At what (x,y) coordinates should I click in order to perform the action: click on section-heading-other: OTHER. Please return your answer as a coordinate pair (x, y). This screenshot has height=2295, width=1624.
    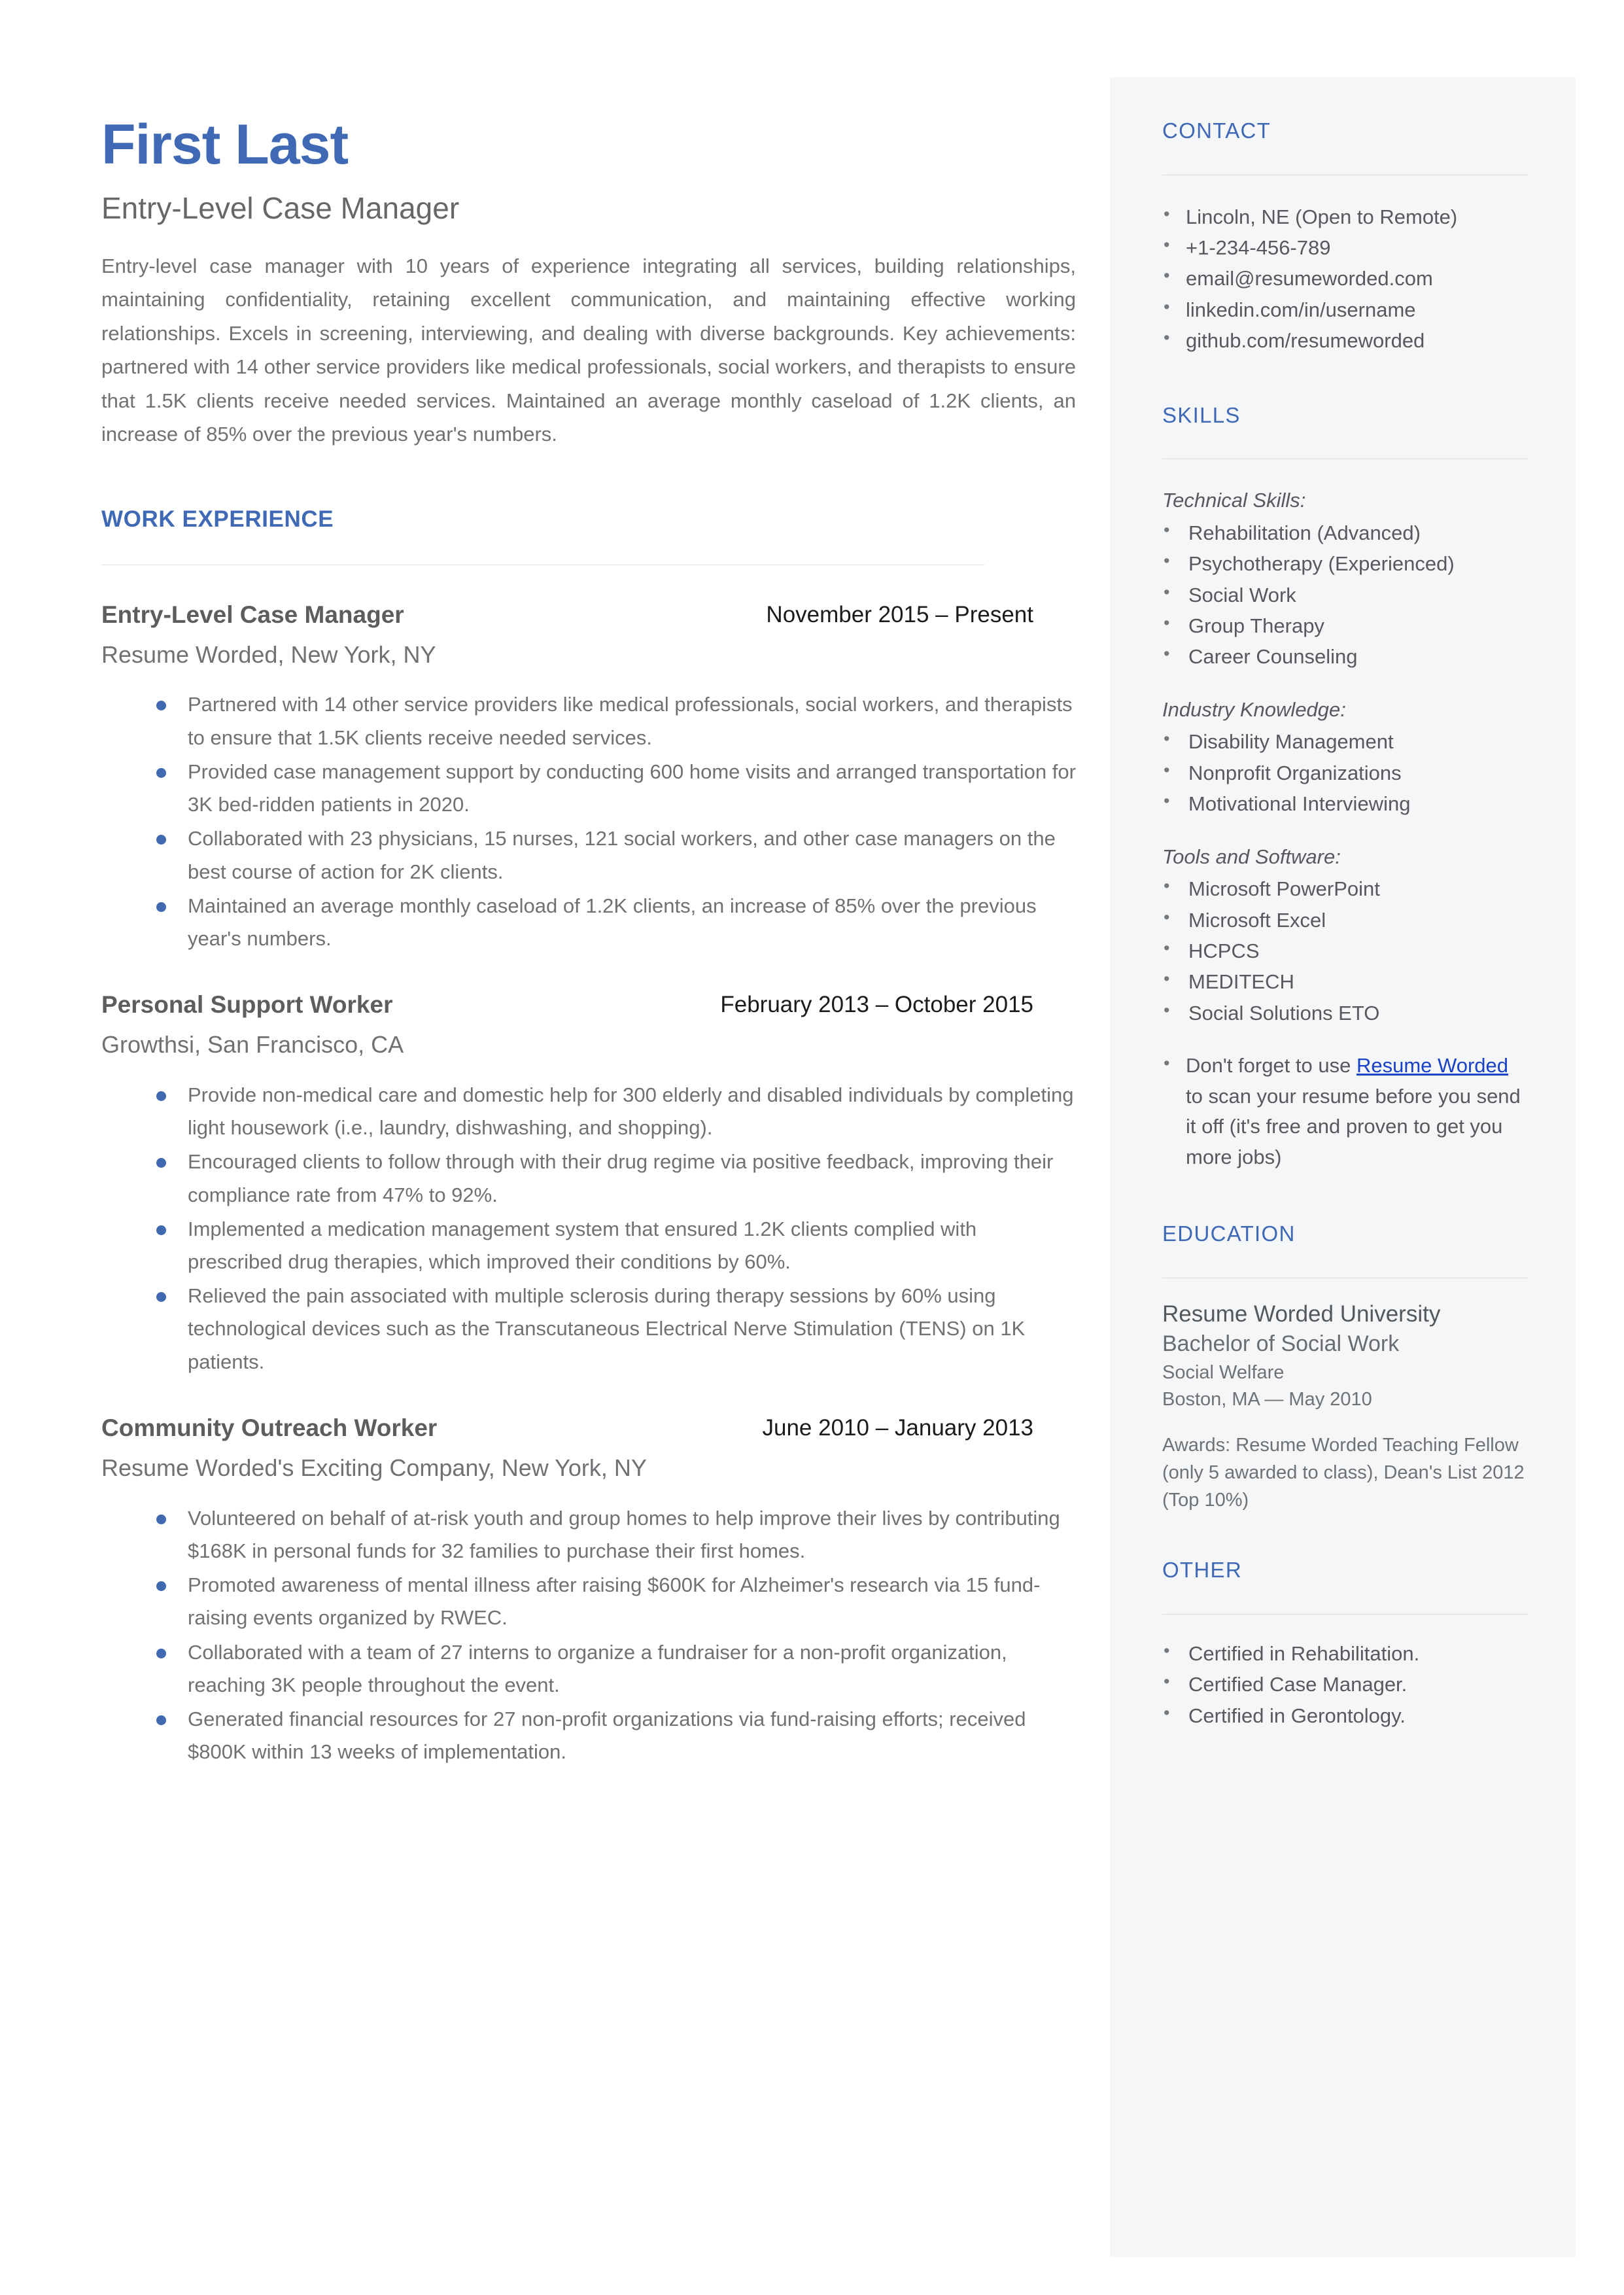
    Looking at the image, I should click on (1202, 1570).